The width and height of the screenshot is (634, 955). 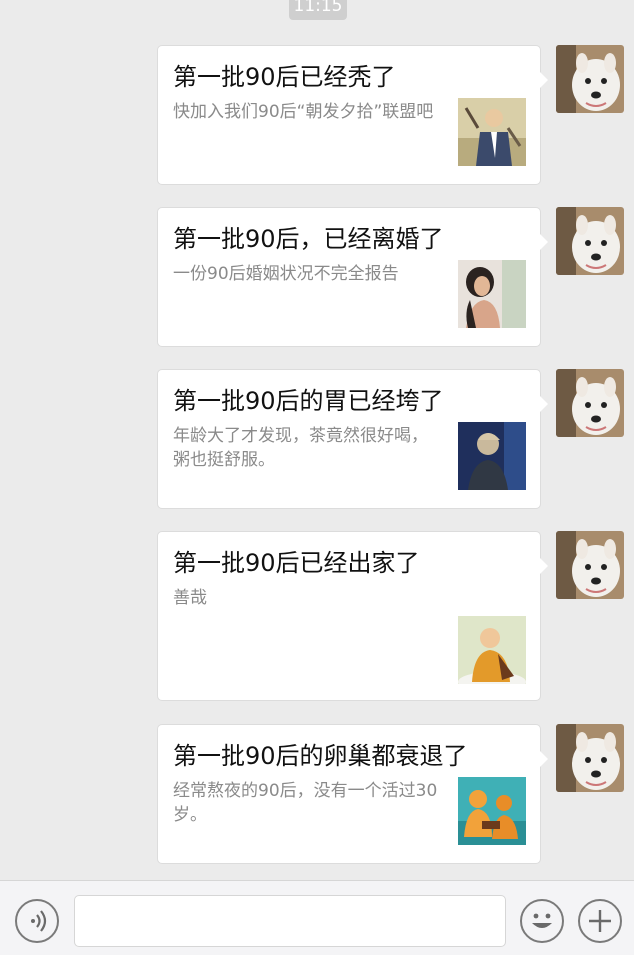 I want to click on man-silhouette-thumbnail, so click(x=492, y=456).